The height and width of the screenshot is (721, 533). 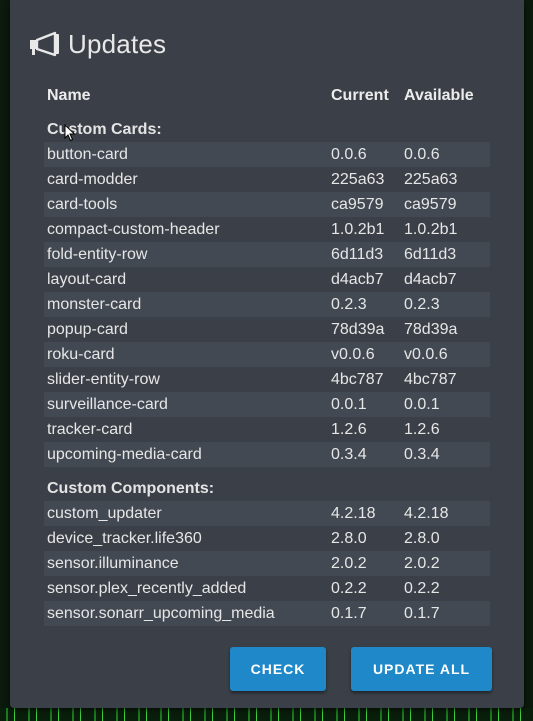 What do you see at coordinates (431, 179) in the screenshot?
I see `row-available-version: 225a63` at bounding box center [431, 179].